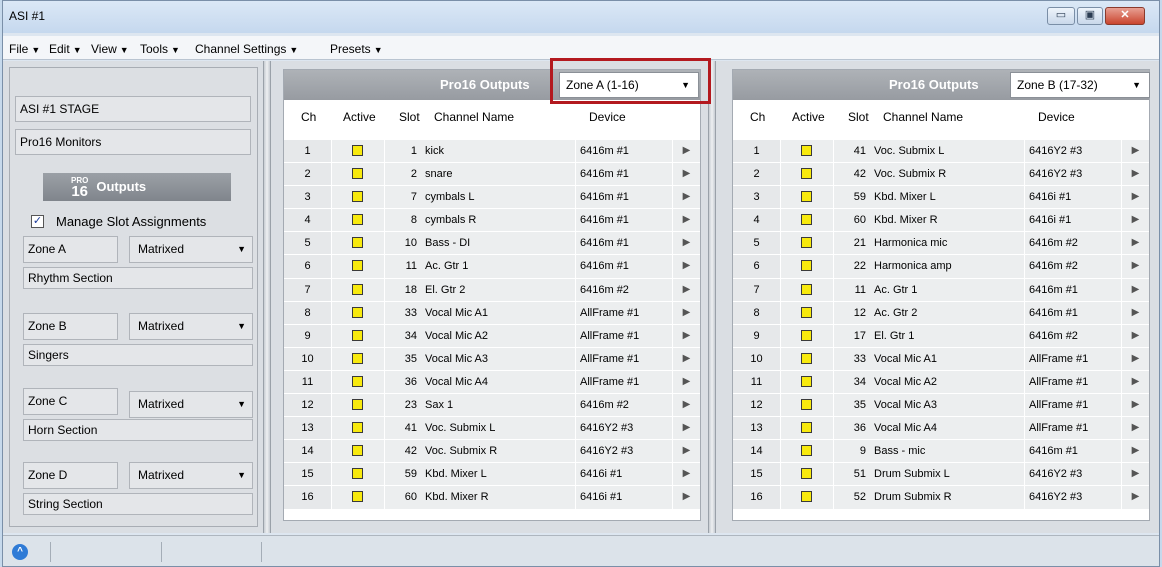 The image size is (1162, 567). Describe the element at coordinates (1061, 16) in the screenshot. I see `minimize-button: ▭` at that location.